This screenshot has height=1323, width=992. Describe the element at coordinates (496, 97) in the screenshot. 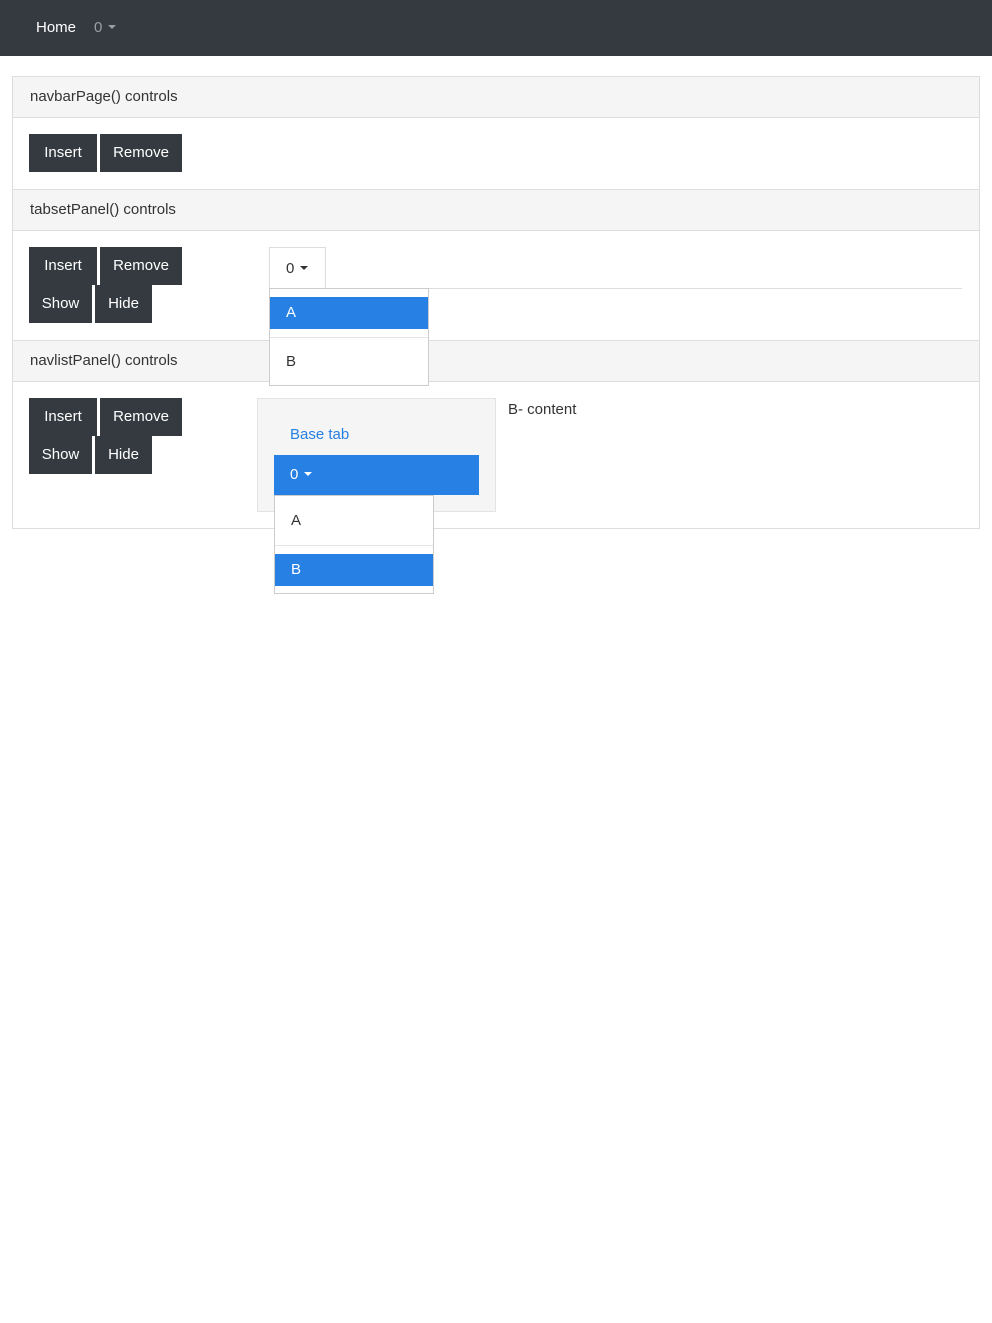

I see `panel-heading: navbarPage() controls` at that location.